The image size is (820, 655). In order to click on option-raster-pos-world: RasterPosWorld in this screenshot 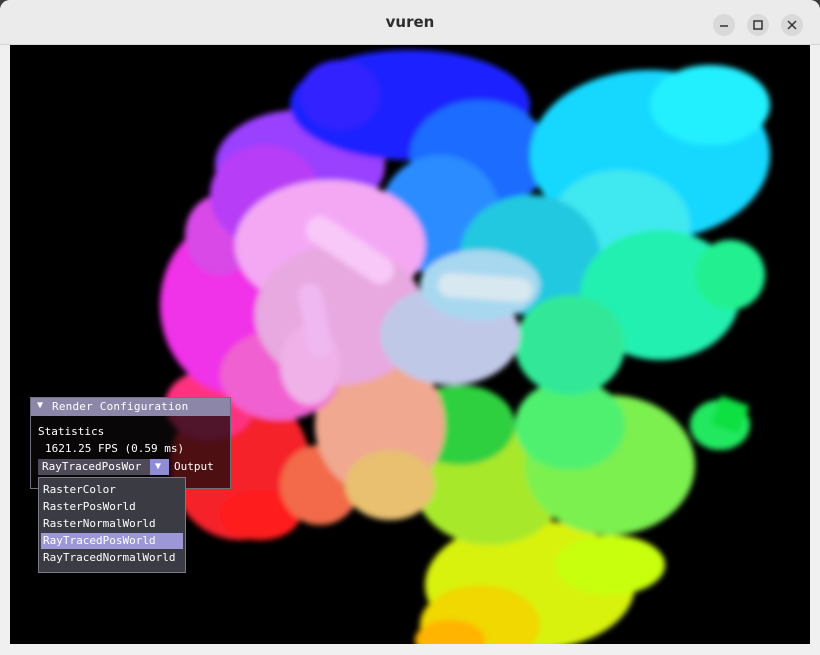, I will do `click(112, 507)`.